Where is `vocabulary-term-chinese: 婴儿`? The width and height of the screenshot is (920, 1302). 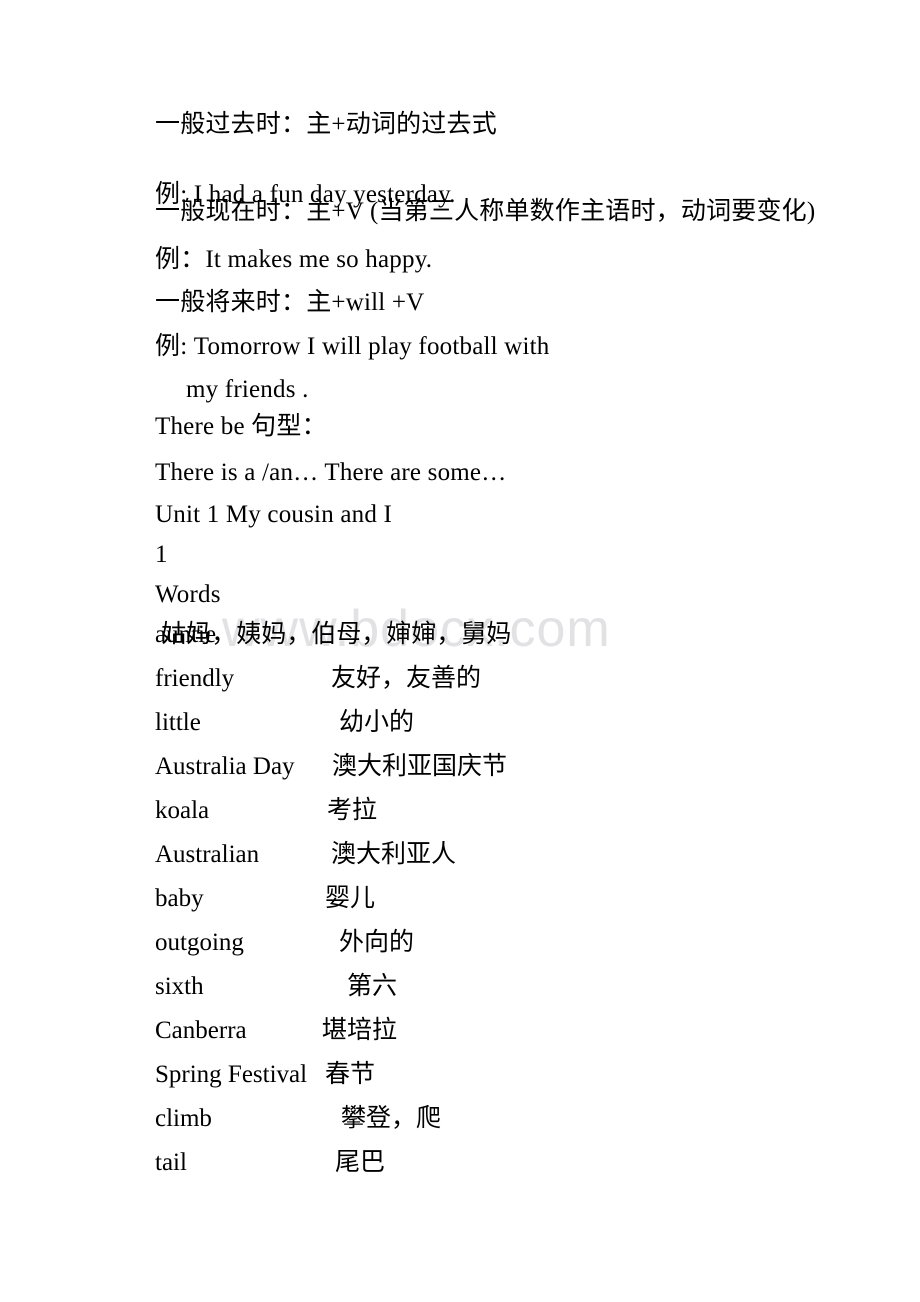
vocabulary-term-chinese: 婴儿 is located at coordinates (350, 898).